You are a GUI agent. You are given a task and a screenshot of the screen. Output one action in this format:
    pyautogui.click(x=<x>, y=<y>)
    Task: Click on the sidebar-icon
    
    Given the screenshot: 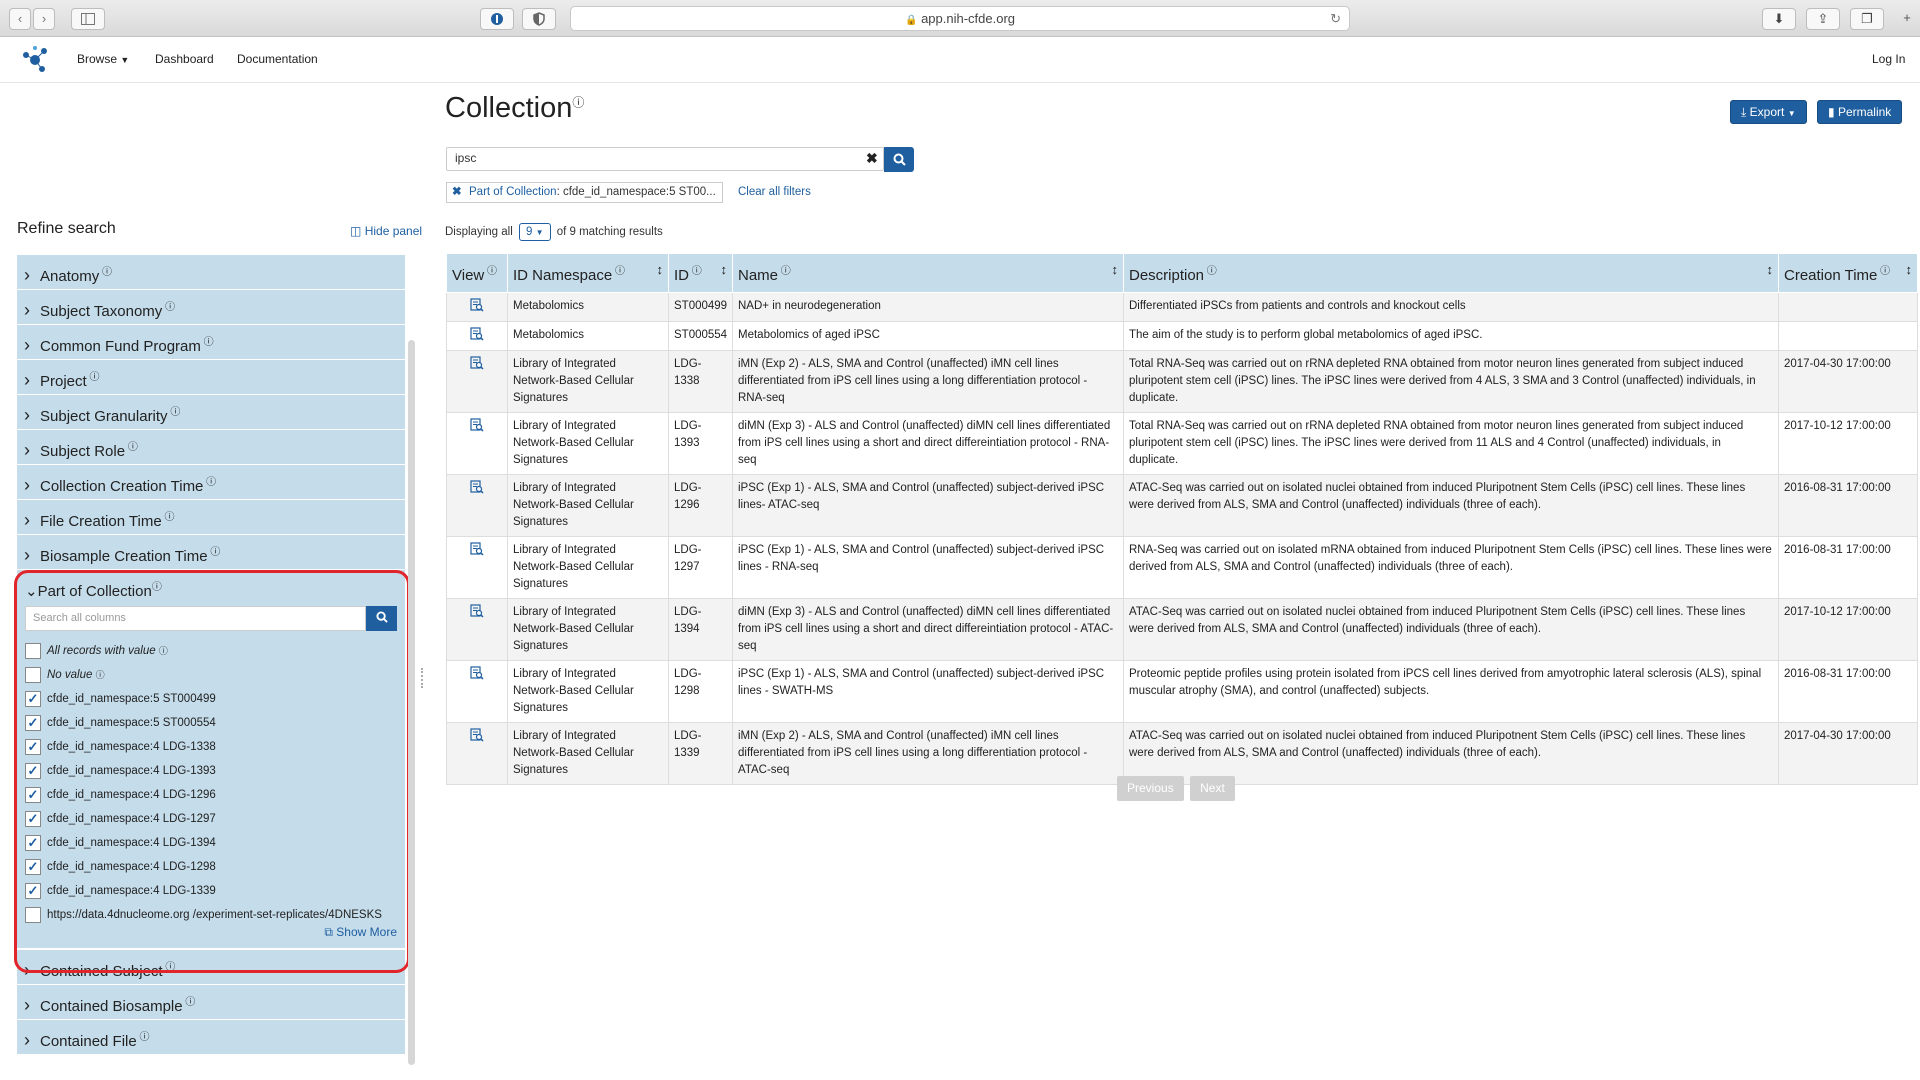 What is the action you would take?
    pyautogui.click(x=88, y=19)
    